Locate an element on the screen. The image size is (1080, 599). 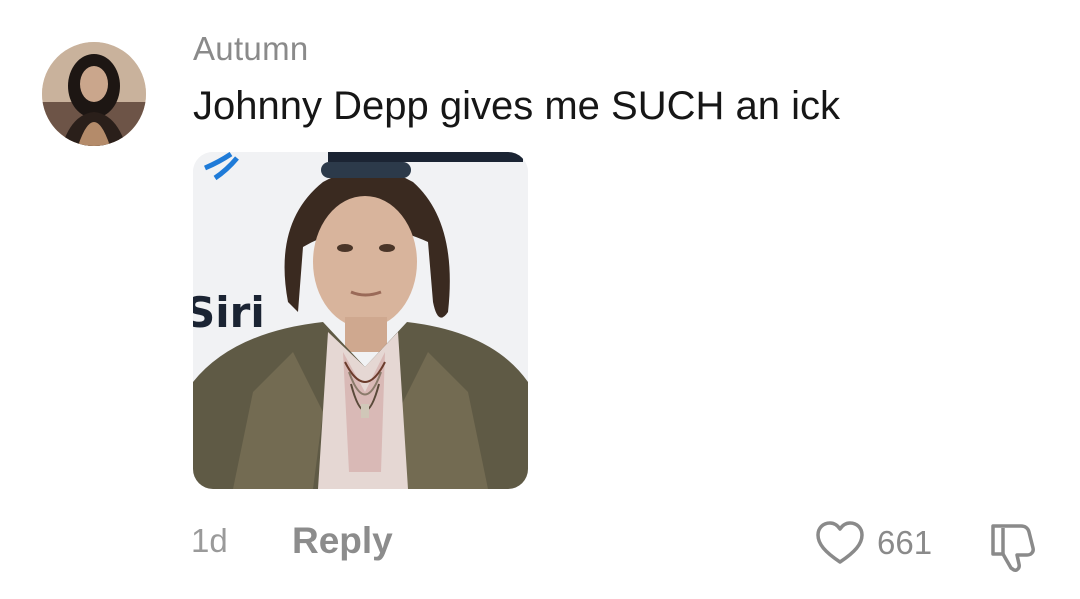
comment-text: Johnny Depp gives me SUCH an ick is located at coordinates (516, 106).